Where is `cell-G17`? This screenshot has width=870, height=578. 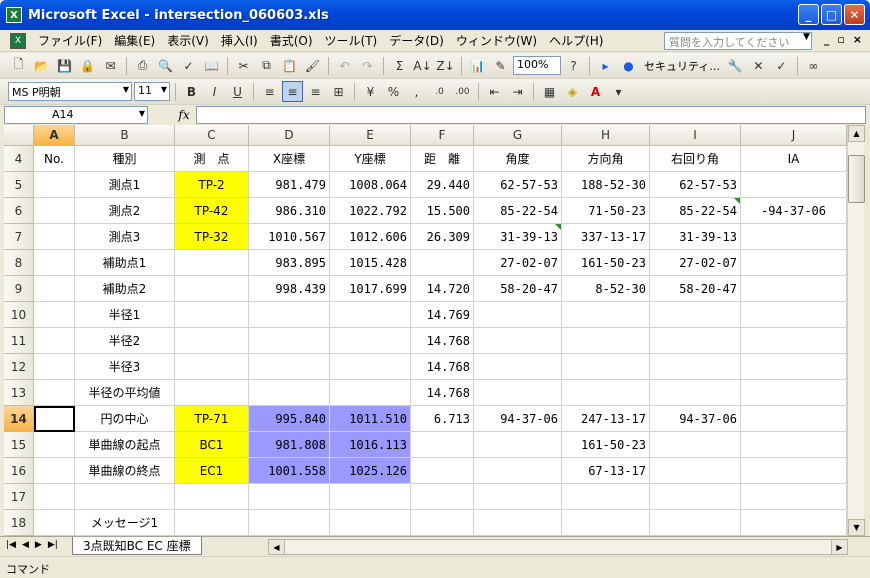 cell-G17 is located at coordinates (518, 497).